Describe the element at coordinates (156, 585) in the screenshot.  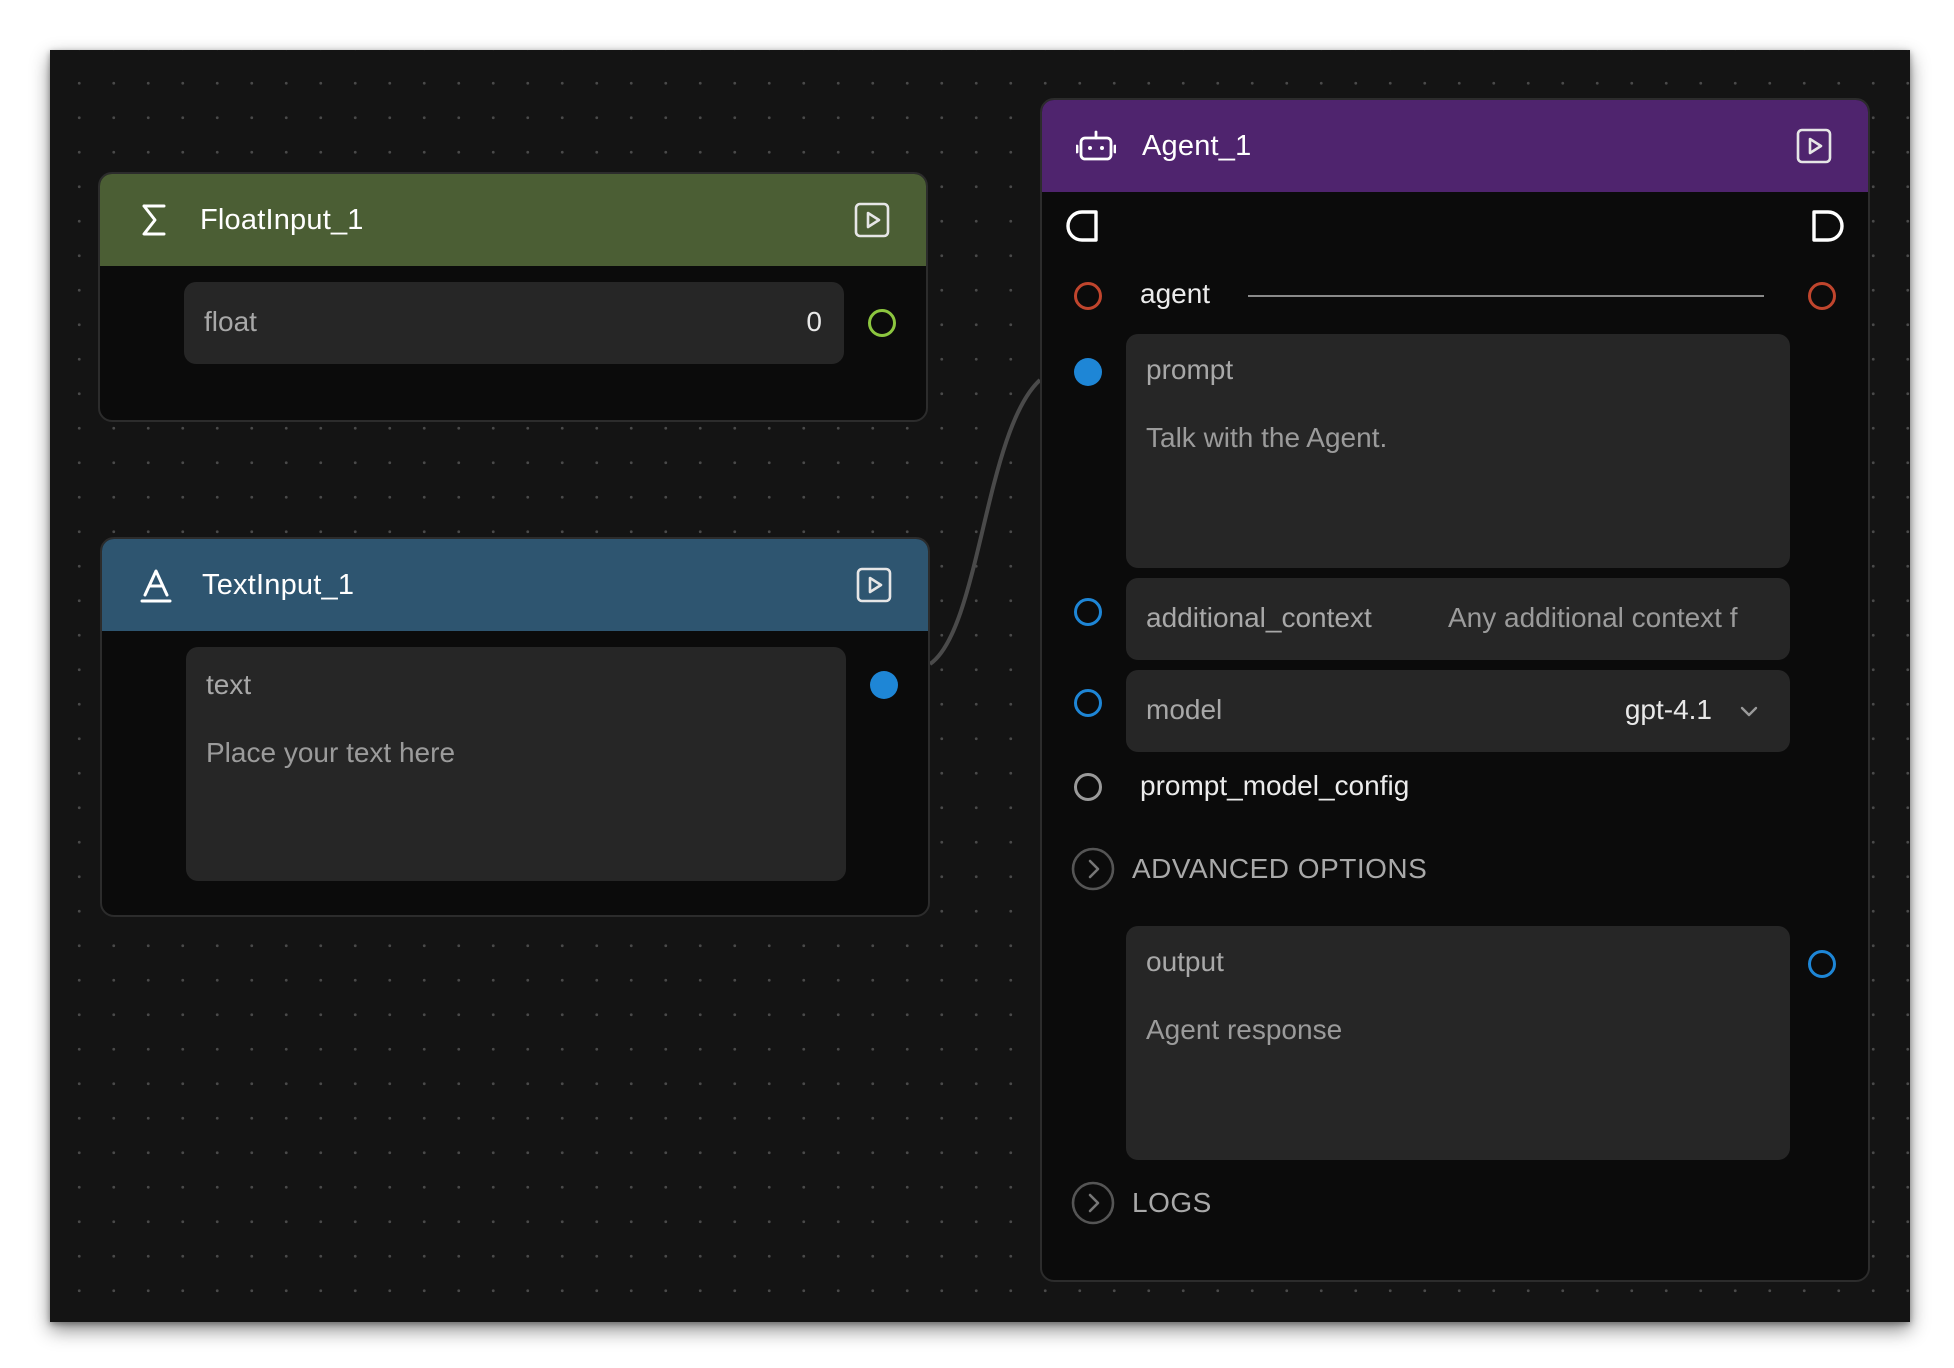
I see `text-a-icon` at that location.